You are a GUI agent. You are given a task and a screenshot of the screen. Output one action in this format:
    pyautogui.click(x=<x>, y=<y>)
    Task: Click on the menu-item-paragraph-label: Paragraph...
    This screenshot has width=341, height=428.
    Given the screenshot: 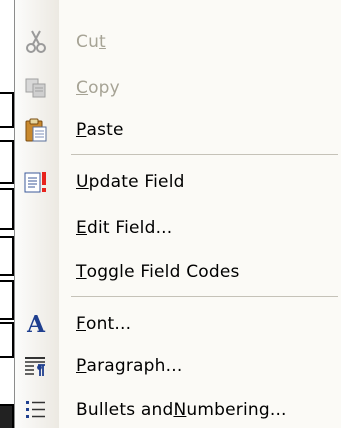 What is the action you would take?
    pyautogui.click(x=129, y=366)
    